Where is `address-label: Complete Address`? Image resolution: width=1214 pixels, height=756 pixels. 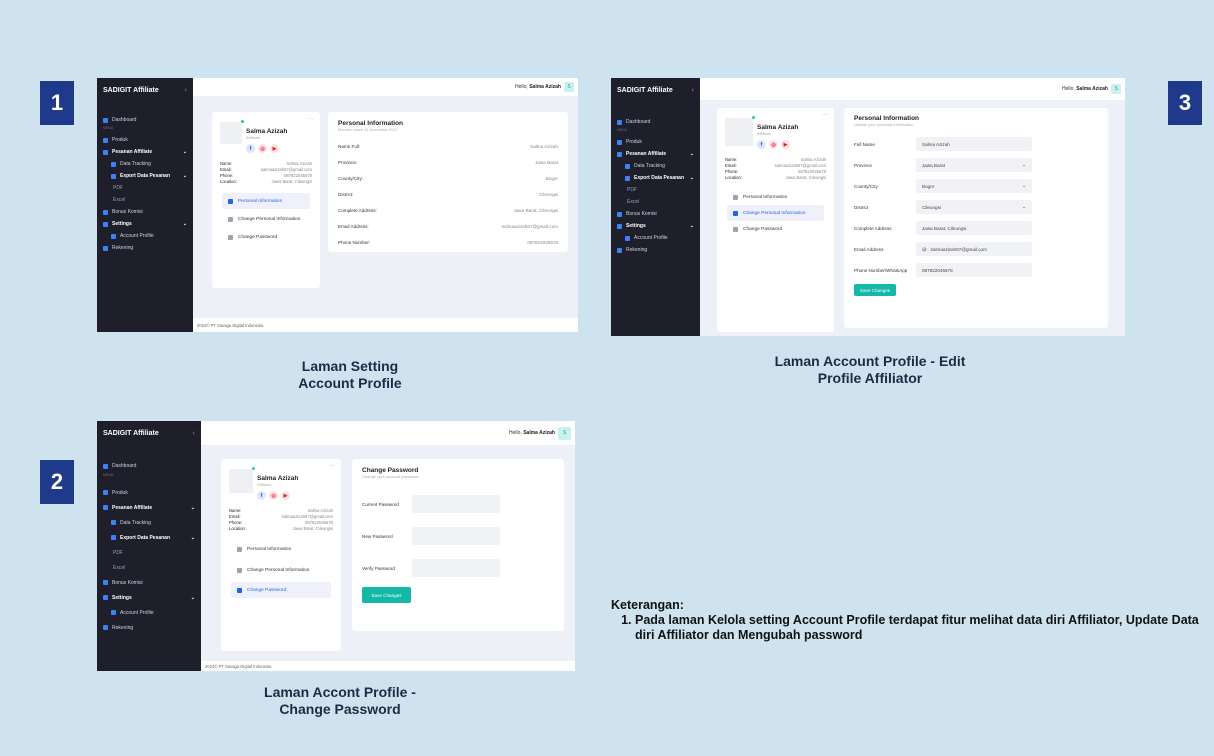
address-label: Complete Address is located at coordinates (873, 228).